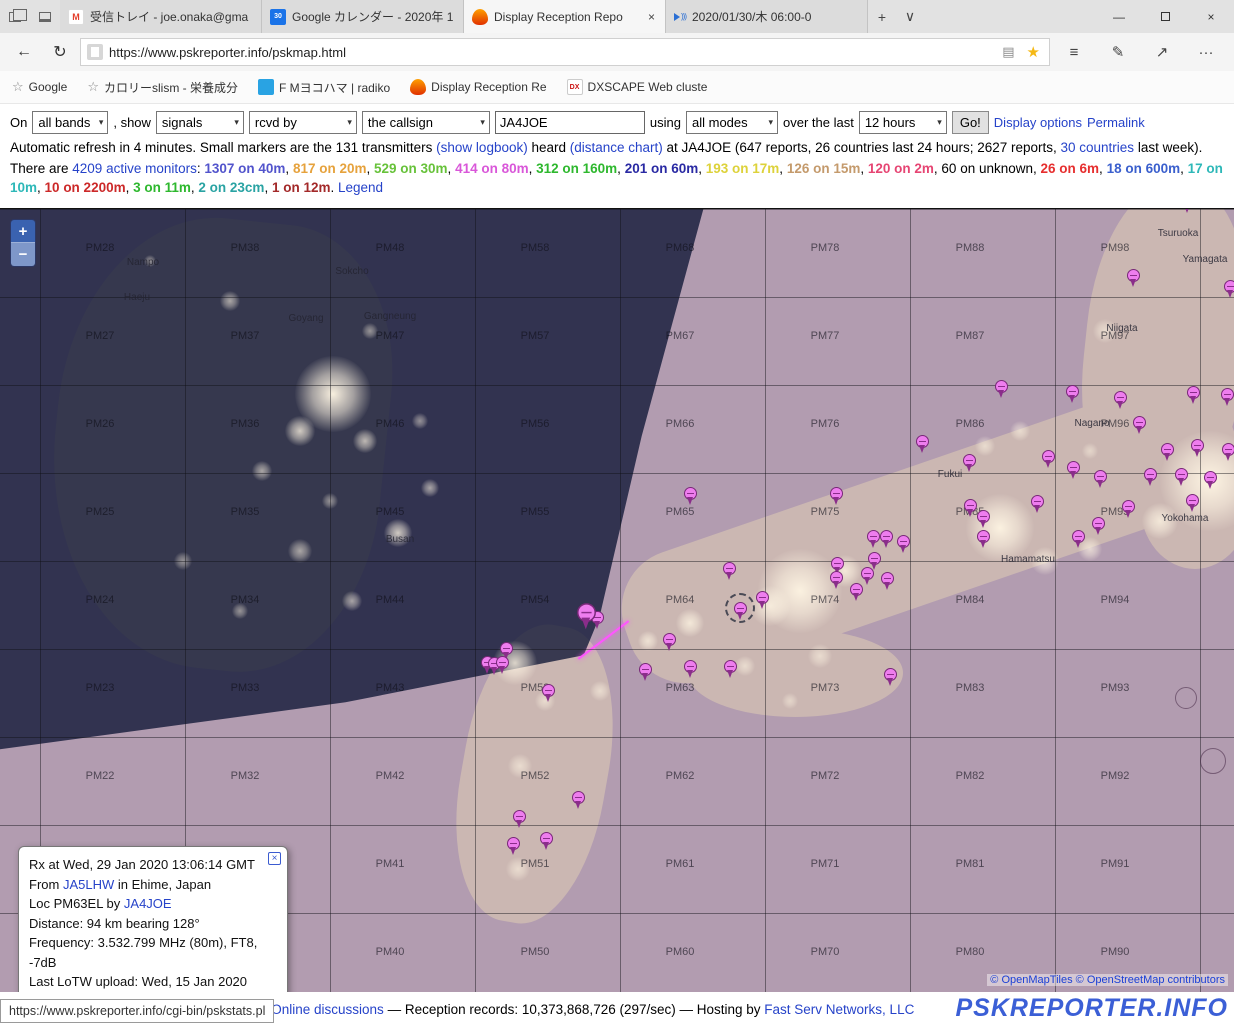  What do you see at coordinates (651, 17) in the screenshot?
I see `tab-close-icon: ×` at bounding box center [651, 17].